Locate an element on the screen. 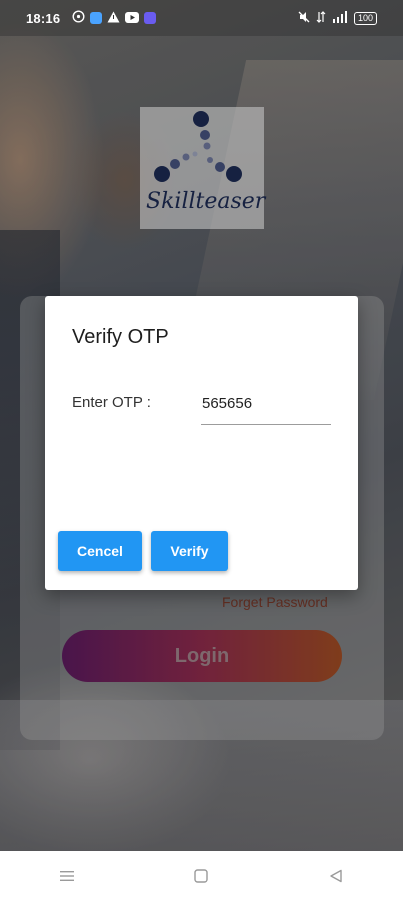 The width and height of the screenshot is (403, 900). home-button is located at coordinates (201, 876).